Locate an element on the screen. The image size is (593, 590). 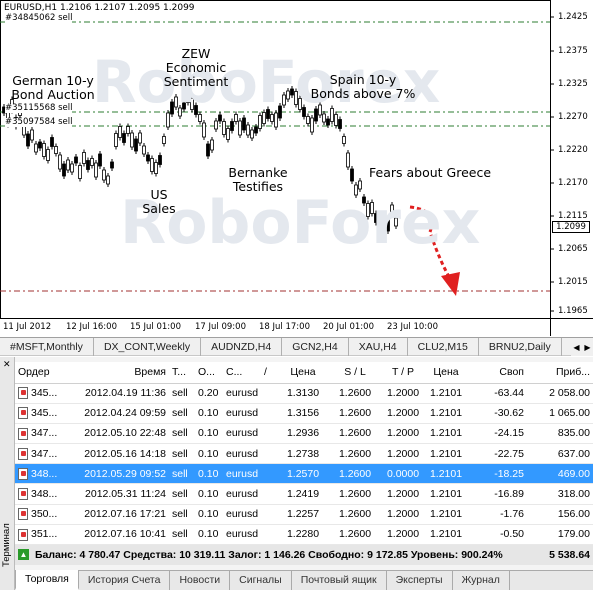
column-header: Своп is located at coordinates (497, 373).